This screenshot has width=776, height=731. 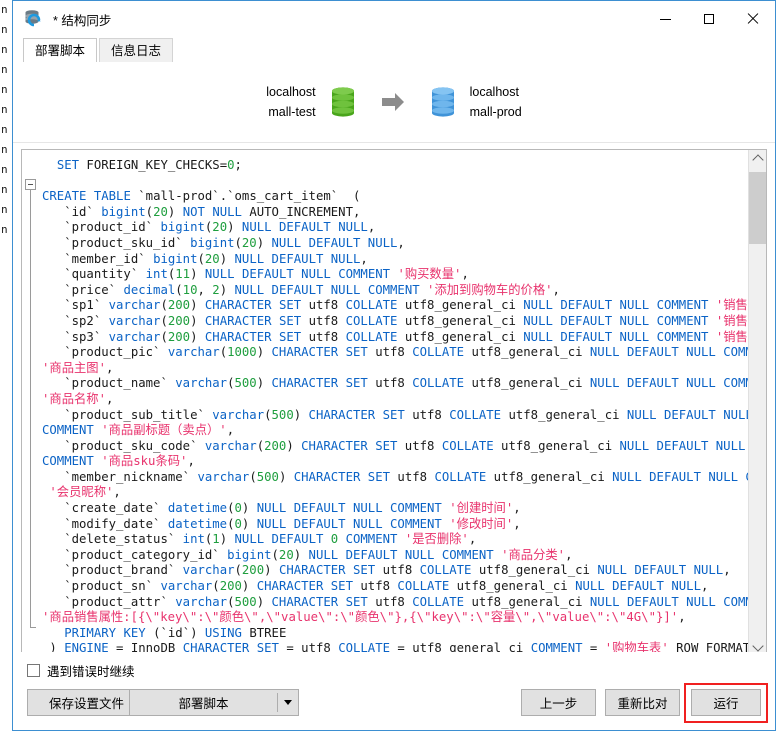 What do you see at coordinates (301, 211) in the screenshot?
I see `code-token: AUTO_INCREMENT,` at bounding box center [301, 211].